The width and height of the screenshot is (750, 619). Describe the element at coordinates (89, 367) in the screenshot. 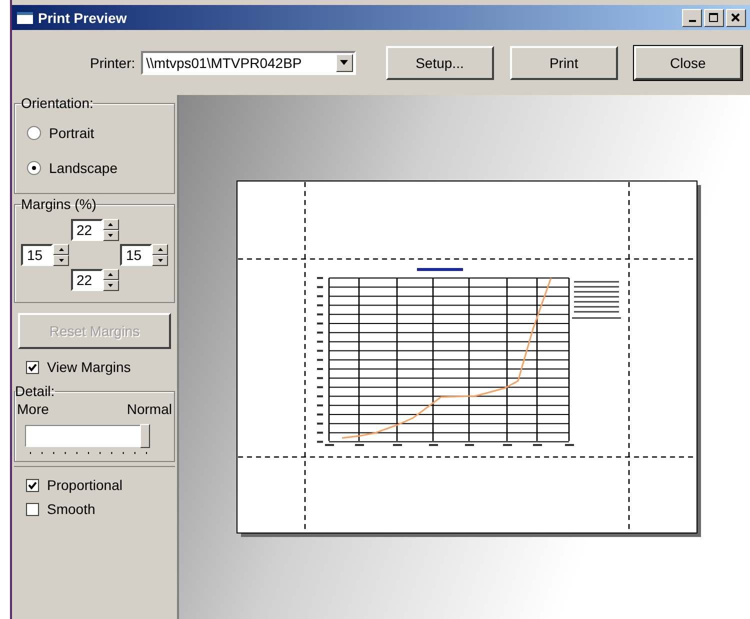

I see `checkbox-label: View Margins` at that location.